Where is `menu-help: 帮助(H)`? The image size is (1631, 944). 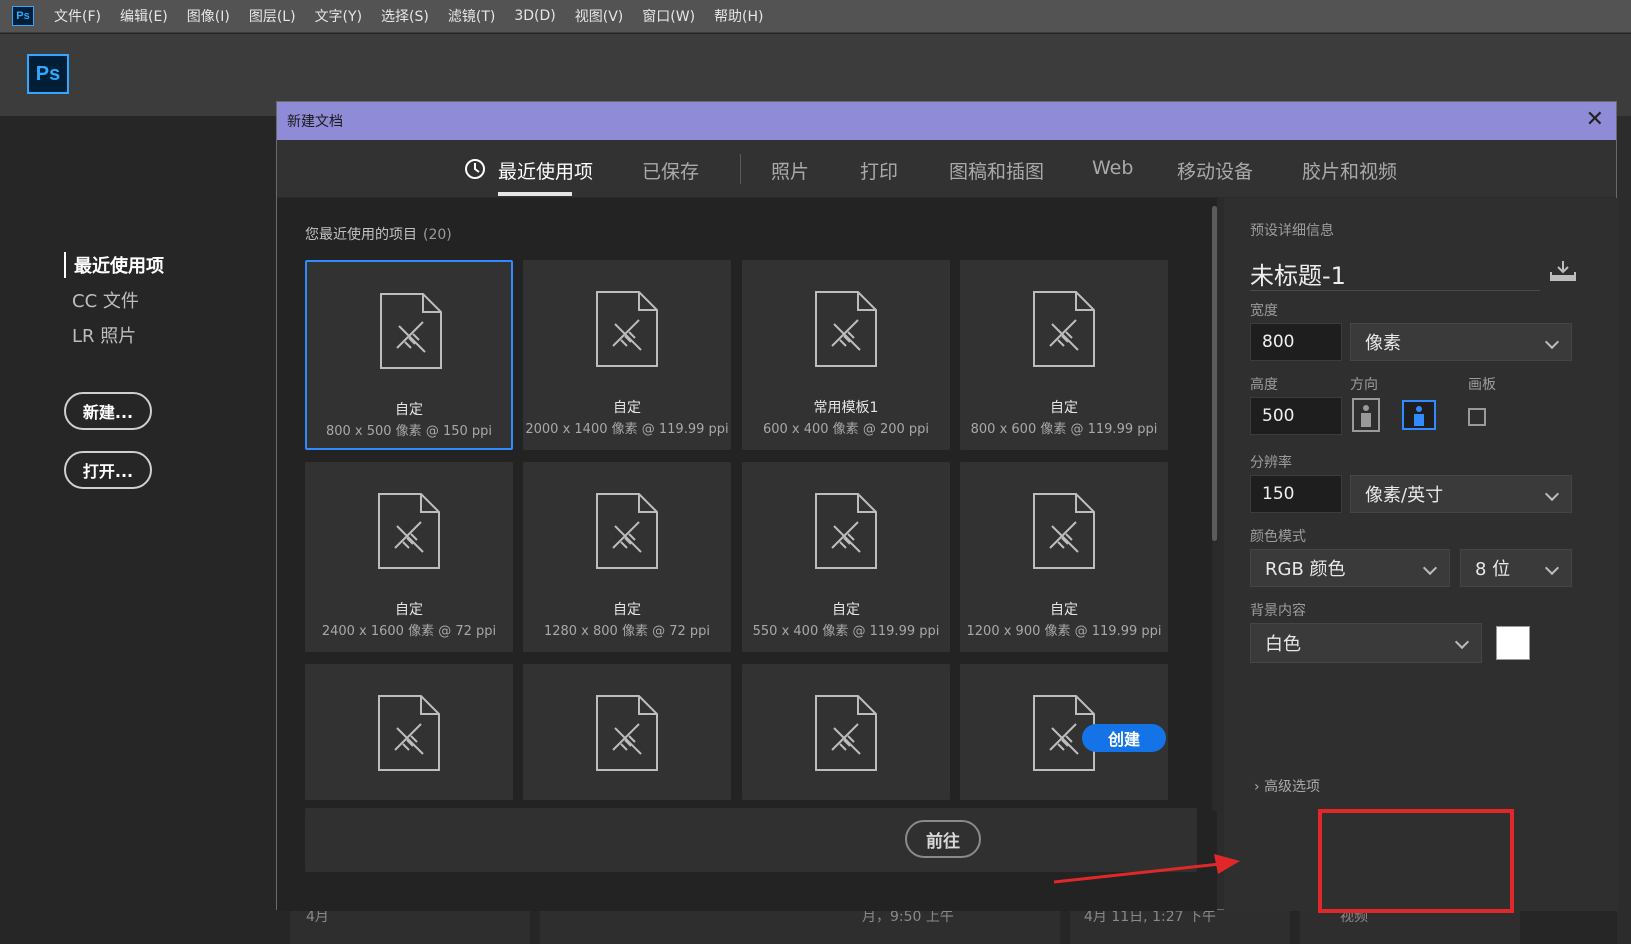 menu-help: 帮助(H) is located at coordinates (738, 16).